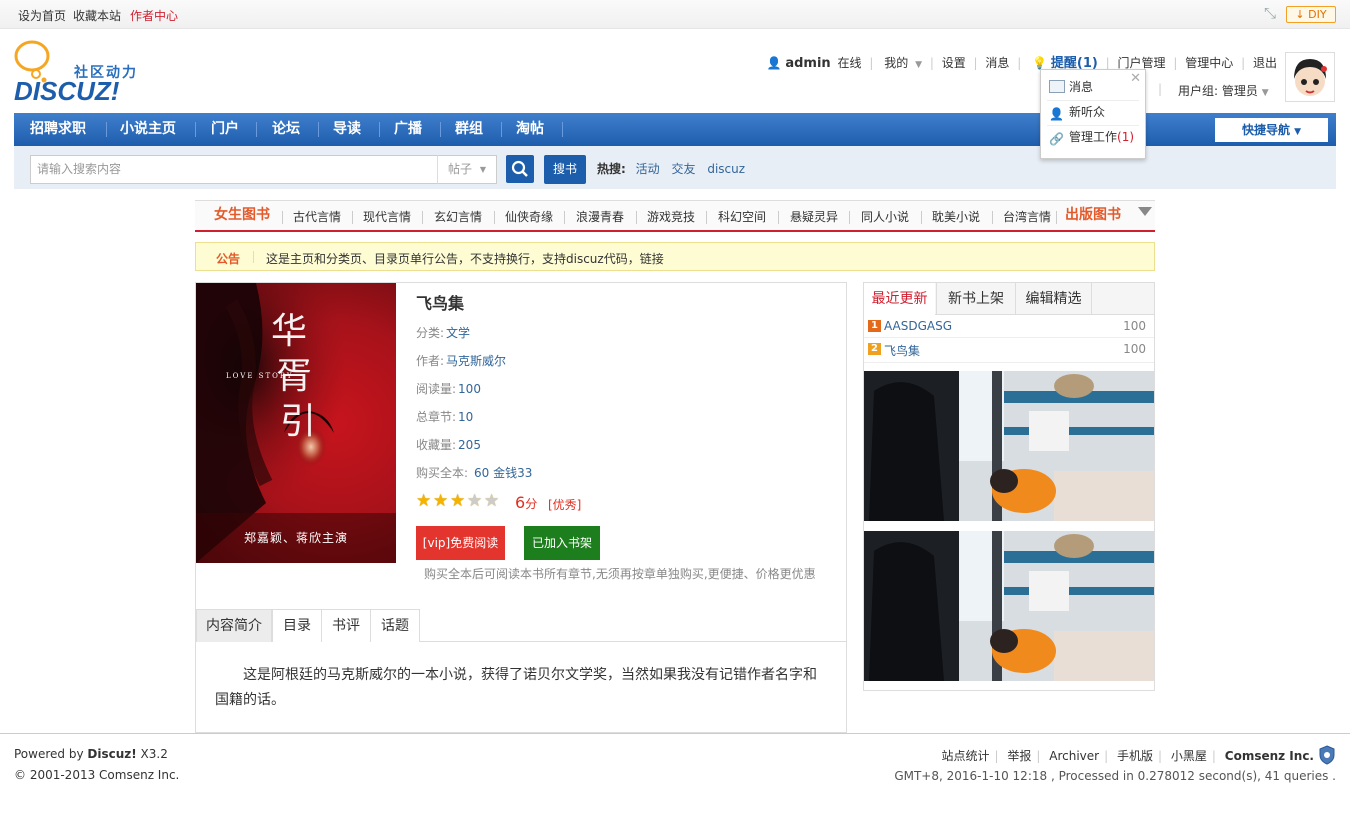 Image resolution: width=1350 pixels, height=837 pixels. I want to click on avatar, so click(1310, 77).